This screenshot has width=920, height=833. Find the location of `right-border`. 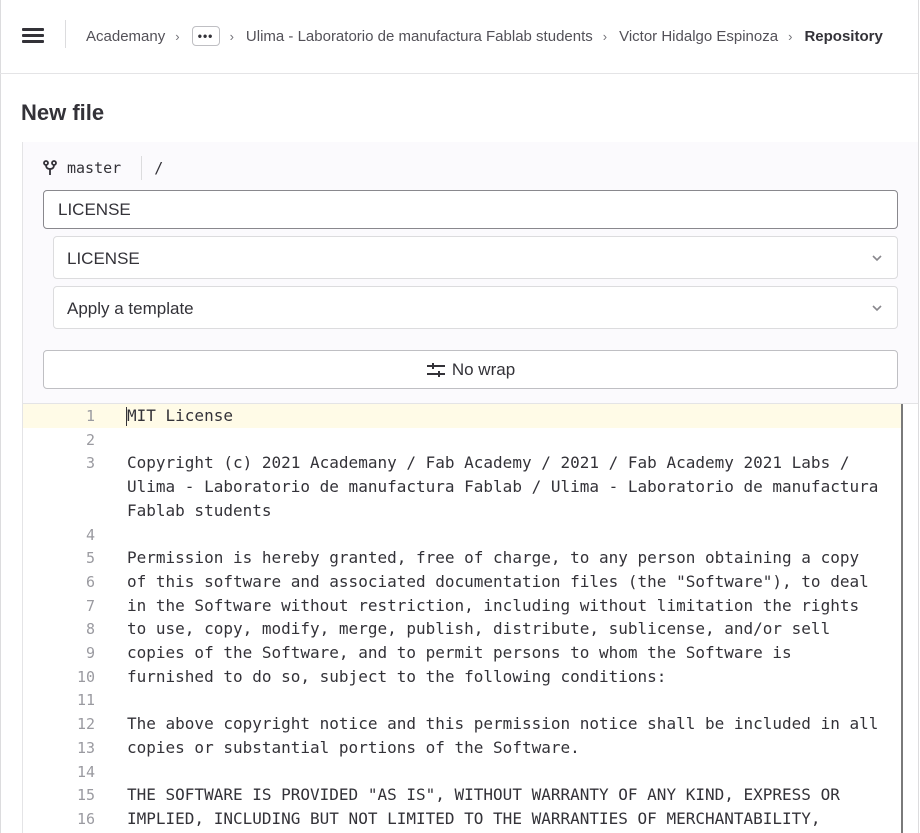

right-border is located at coordinates (918, 416).